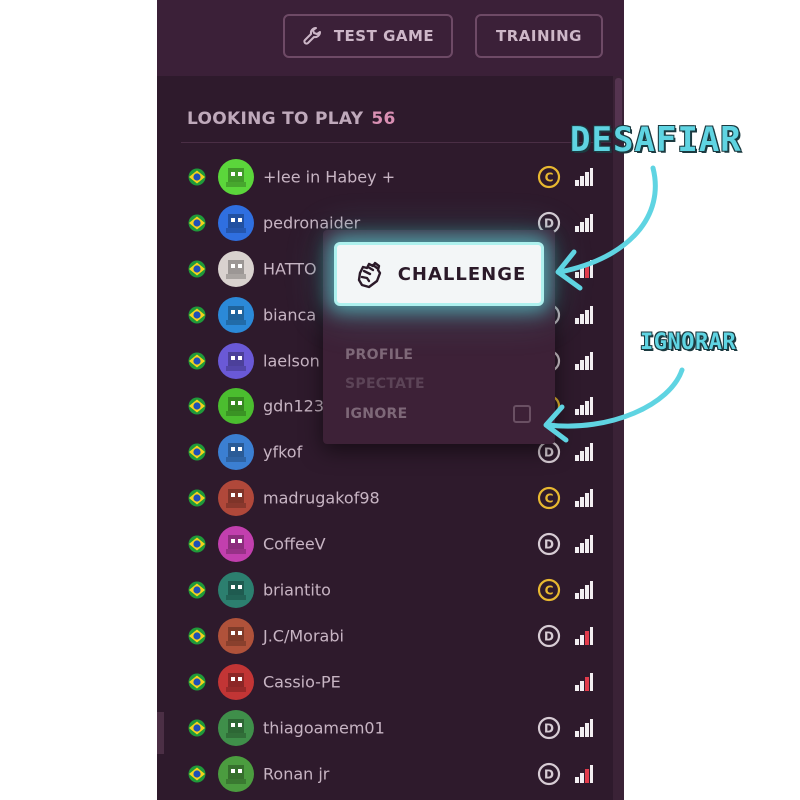  I want to click on annotation-challenge: DESAFIAR, so click(656, 140).